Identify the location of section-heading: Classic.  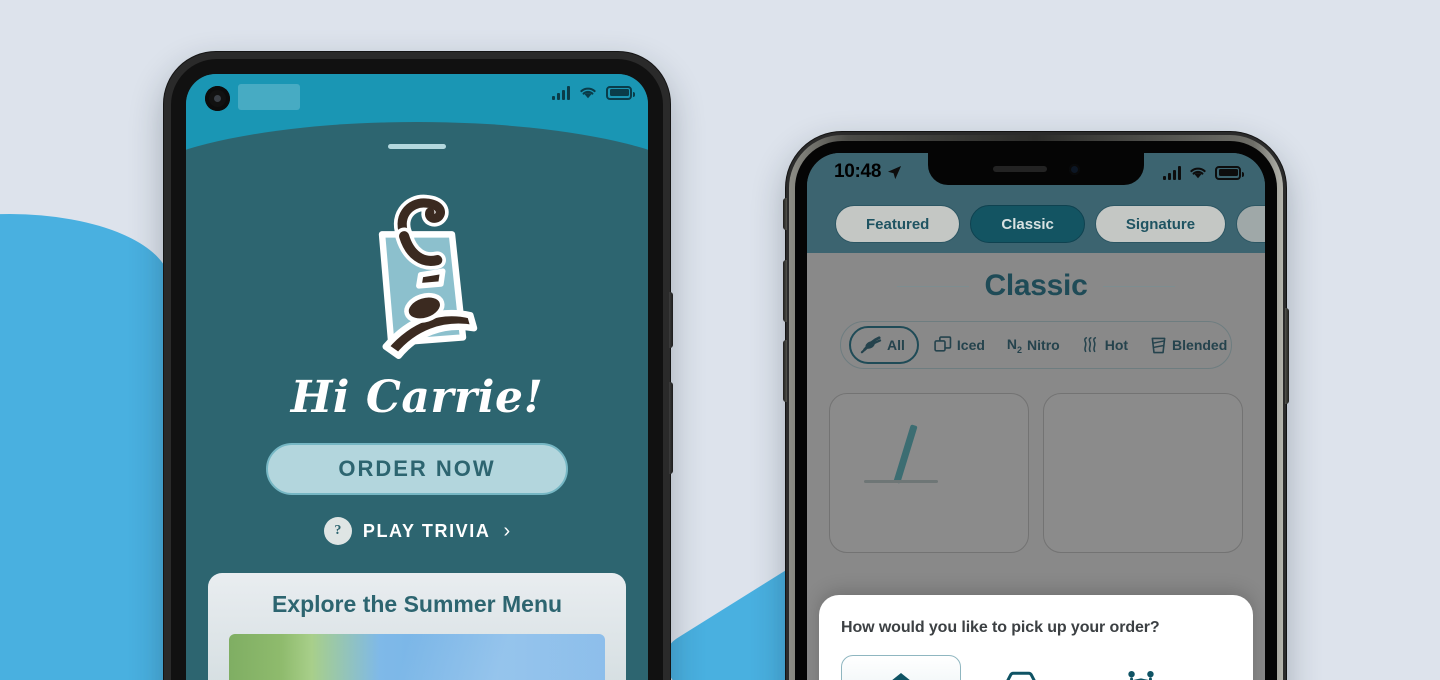
(1036, 285).